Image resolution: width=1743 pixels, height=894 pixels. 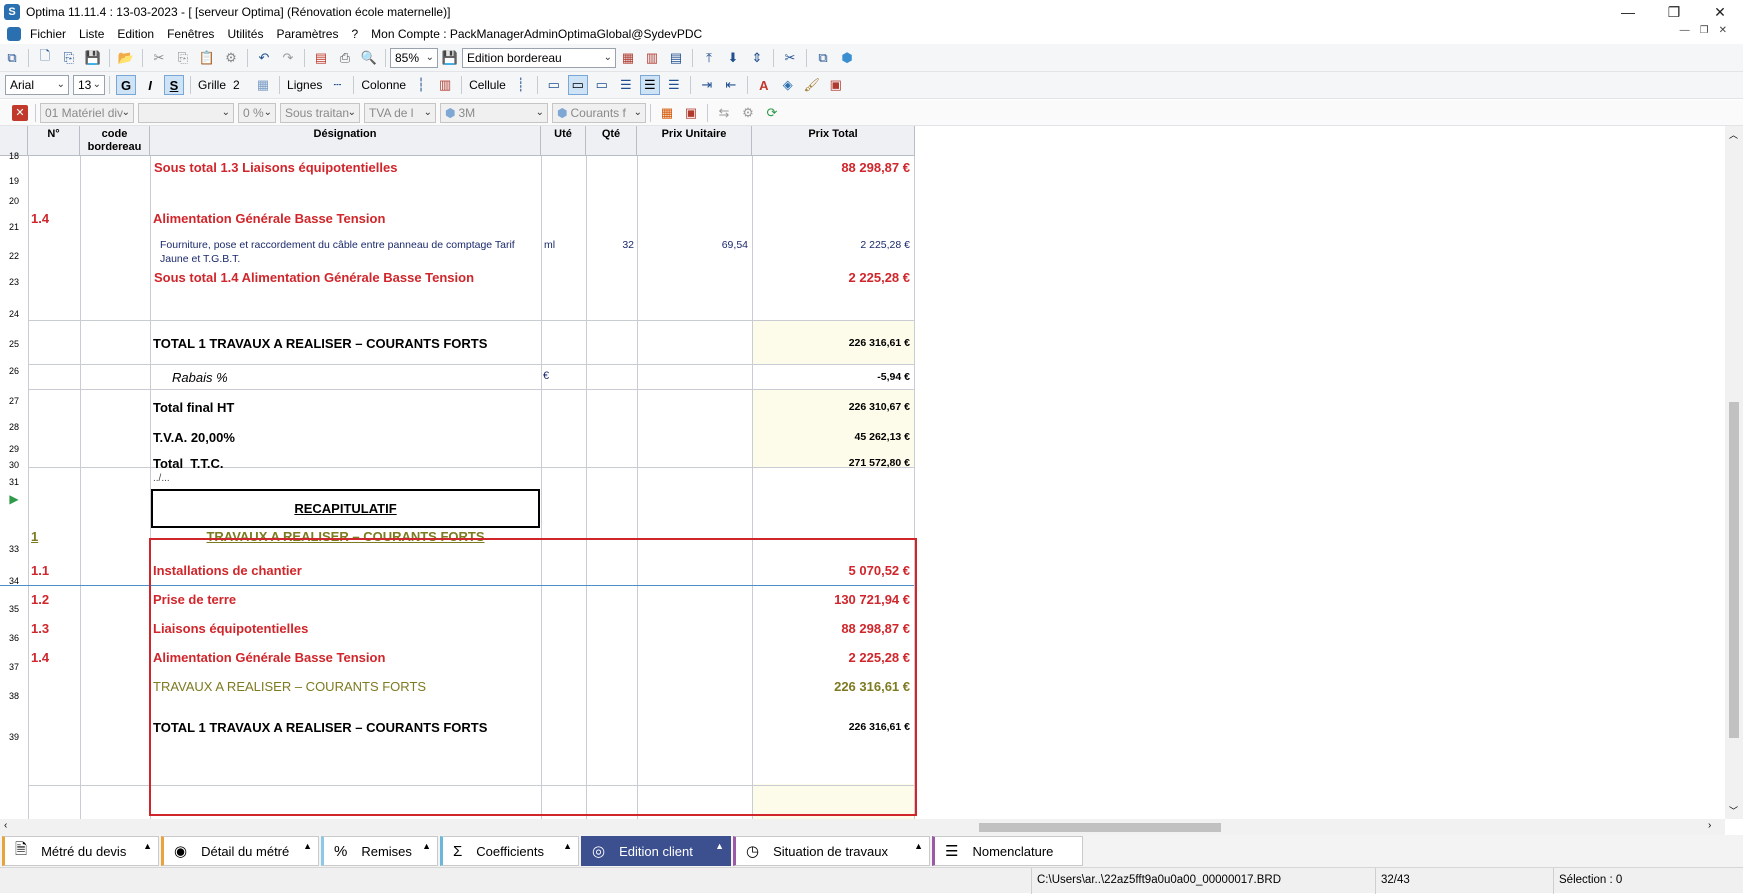 What do you see at coordinates (159, 58) in the screenshot?
I see `cut-icon: ✂` at bounding box center [159, 58].